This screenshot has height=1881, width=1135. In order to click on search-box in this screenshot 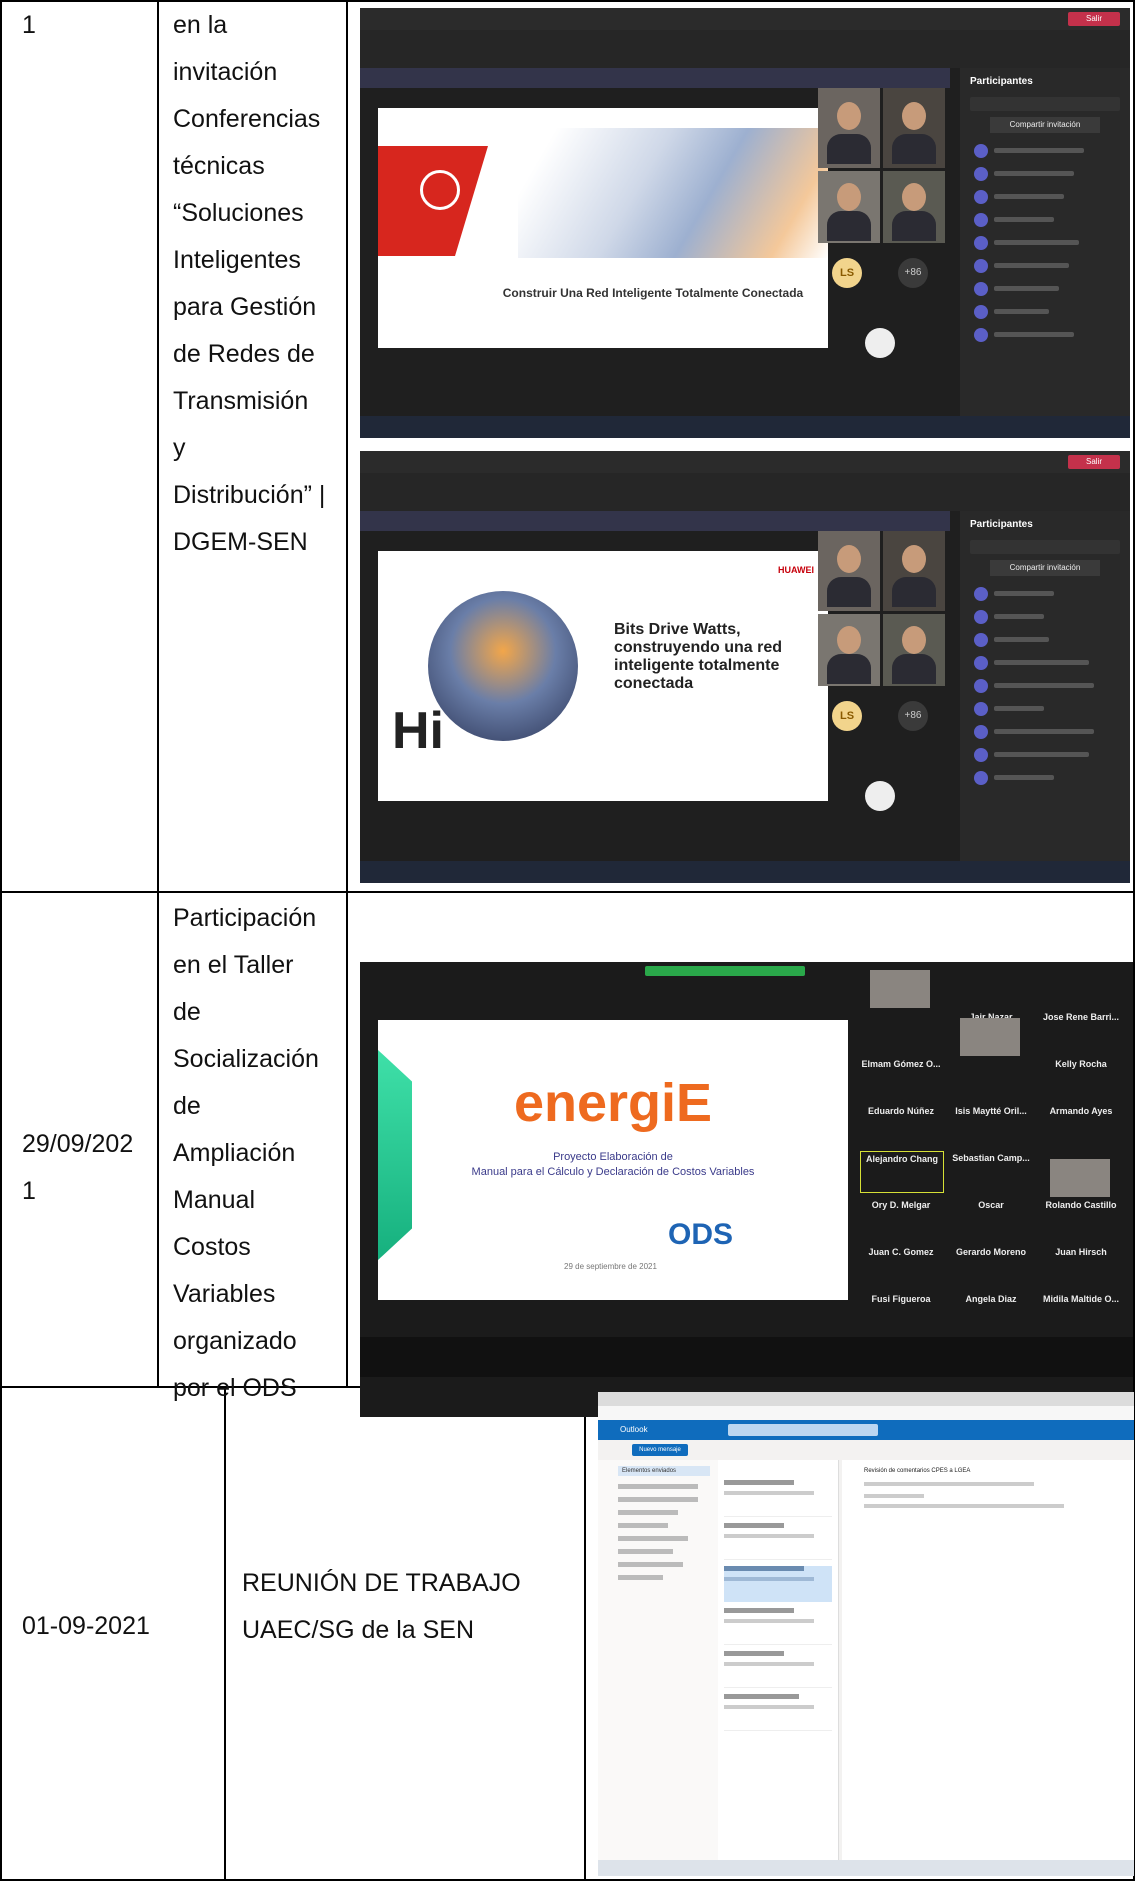, I will do `click(803, 1430)`.